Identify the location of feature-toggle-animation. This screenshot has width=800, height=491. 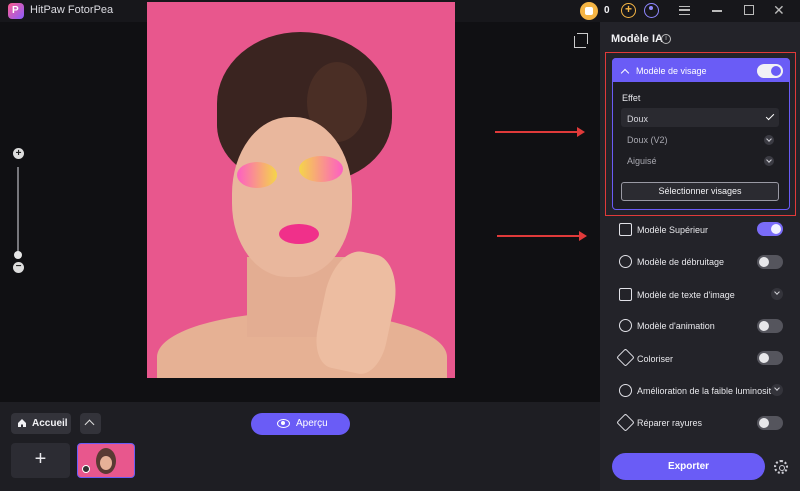
(770, 326).